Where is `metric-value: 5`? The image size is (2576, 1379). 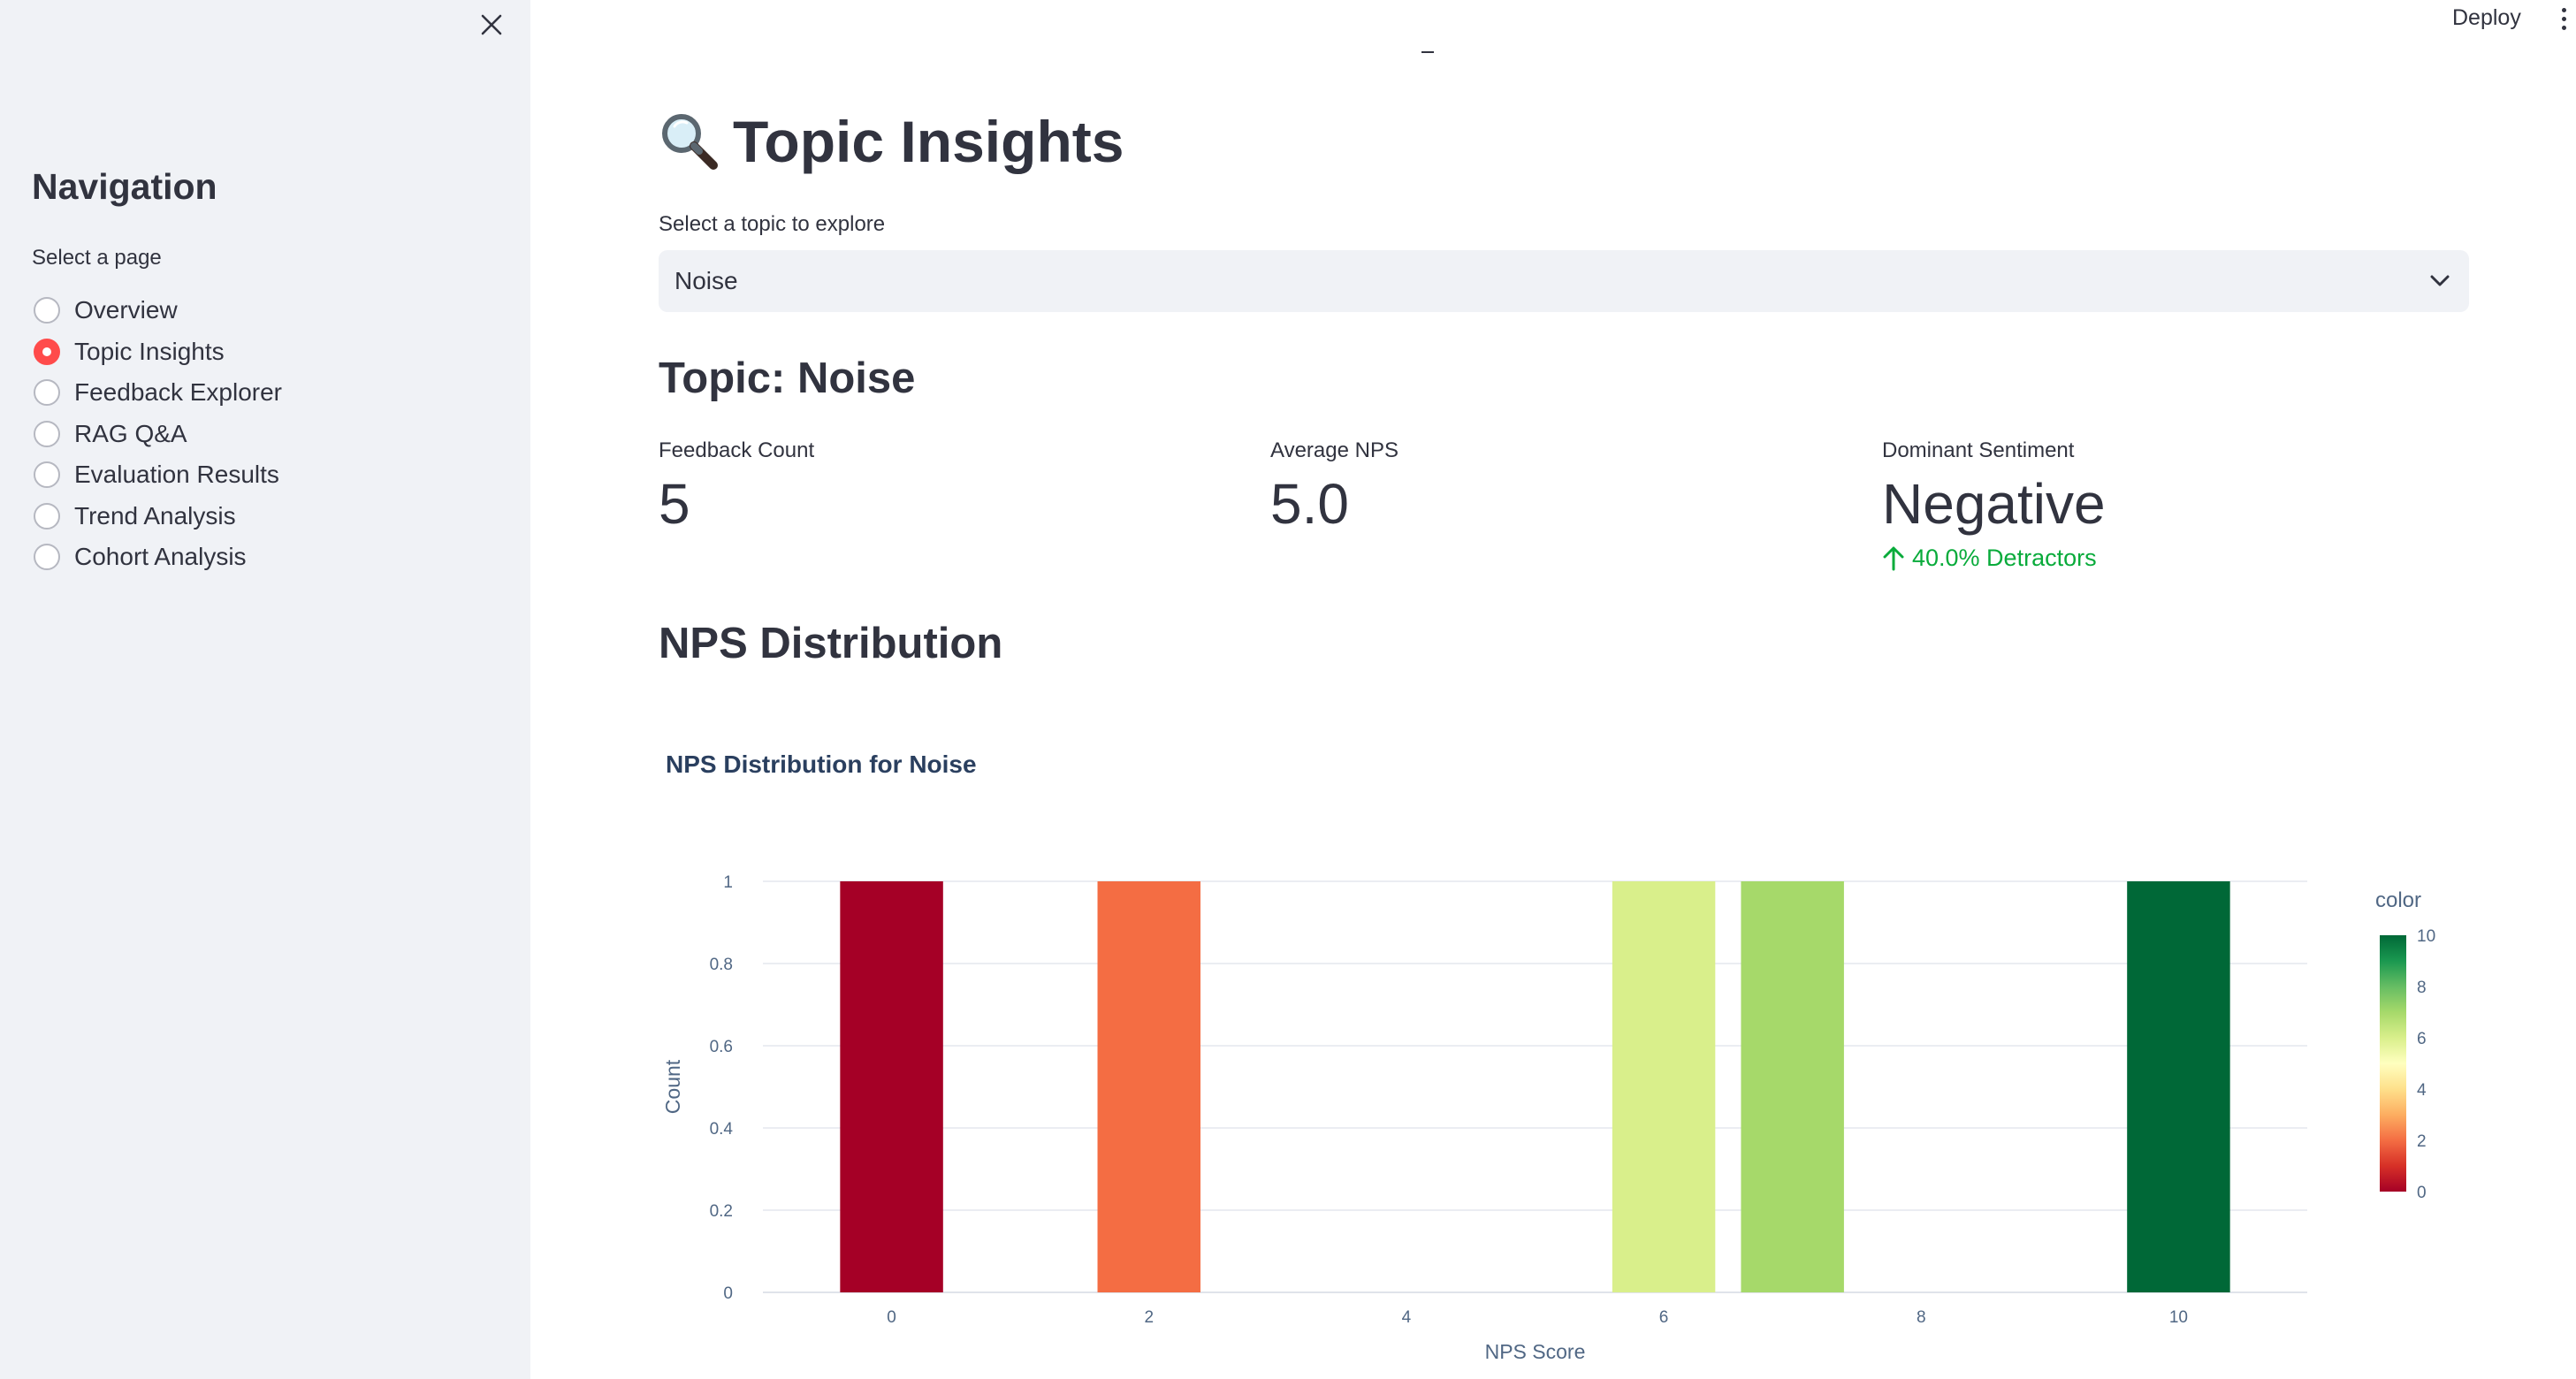 metric-value: 5 is located at coordinates (674, 504).